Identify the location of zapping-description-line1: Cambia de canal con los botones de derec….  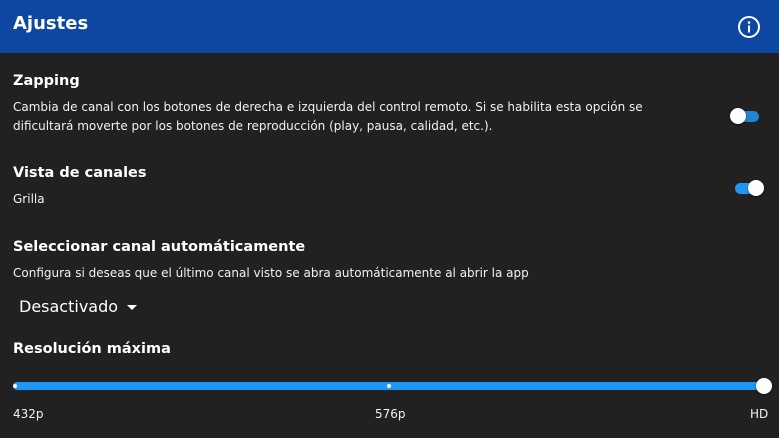
(328, 107).